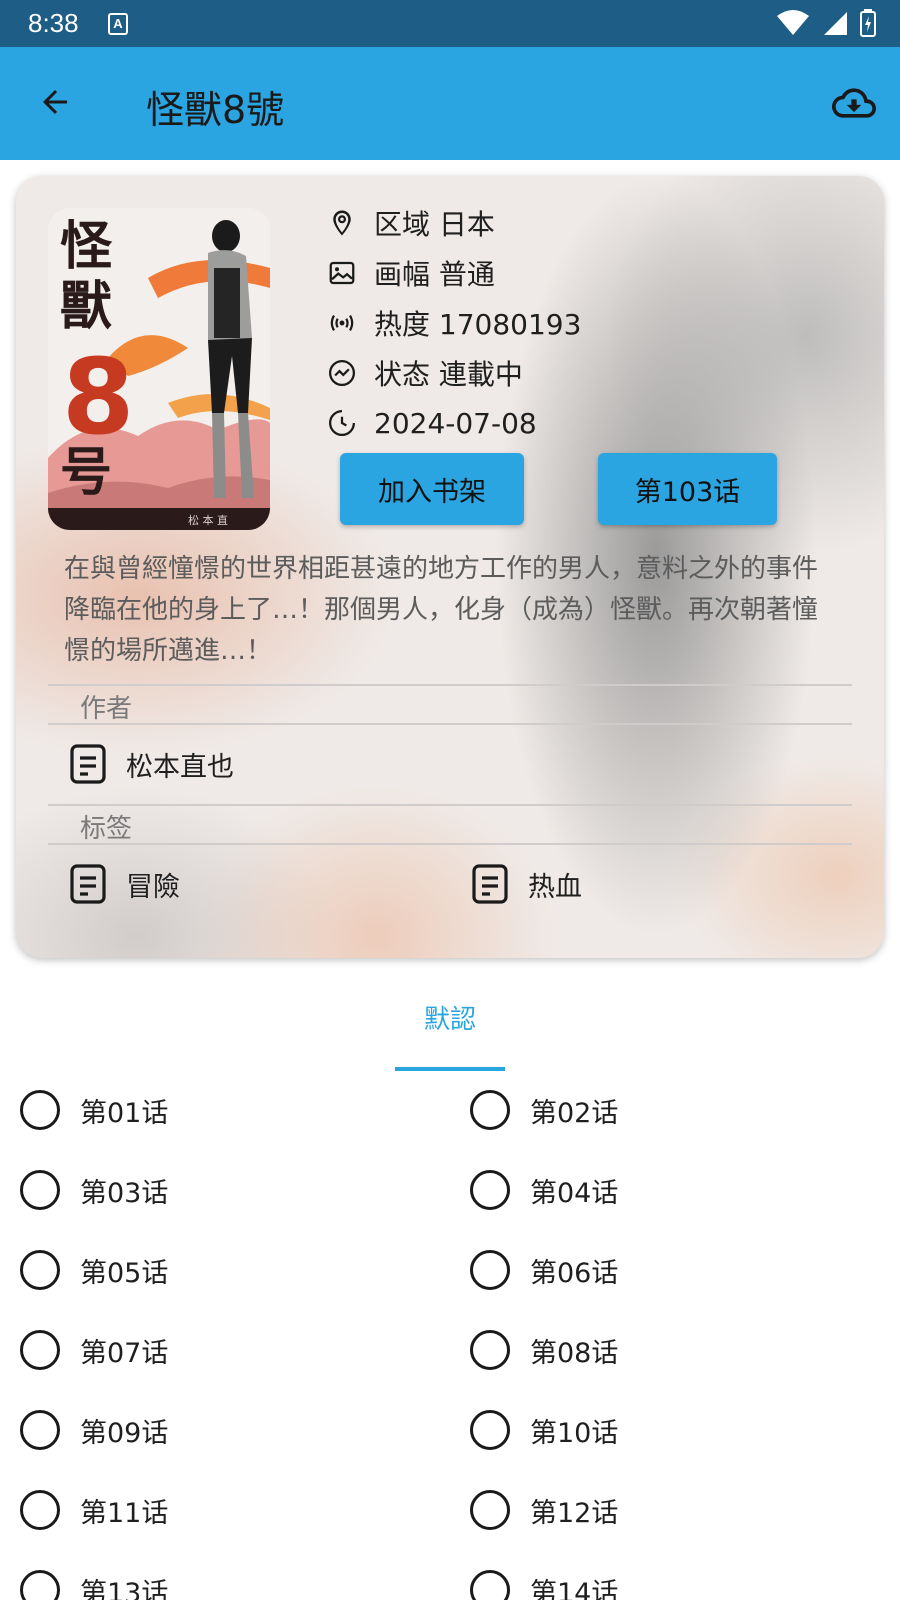 The width and height of the screenshot is (900, 1600). I want to click on status-row: 状态 連載中, so click(422, 373).